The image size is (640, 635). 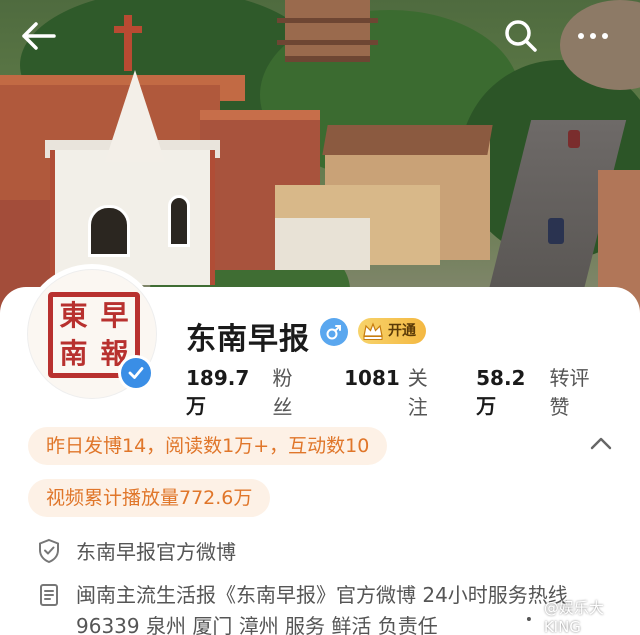 What do you see at coordinates (282, 392) in the screenshot?
I see `followers-label: 粉丝` at bounding box center [282, 392].